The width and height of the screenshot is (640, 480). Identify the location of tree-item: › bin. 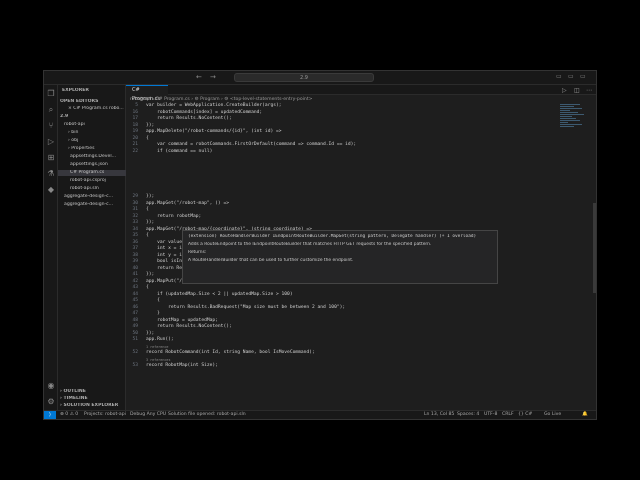
(92, 133).